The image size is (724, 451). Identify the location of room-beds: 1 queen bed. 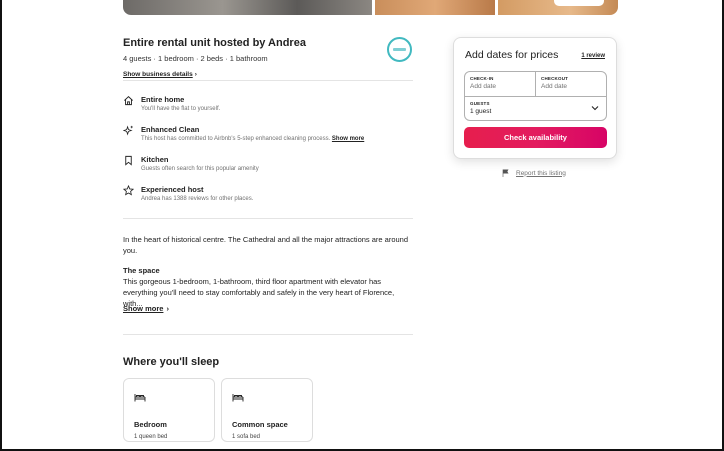
(151, 437).